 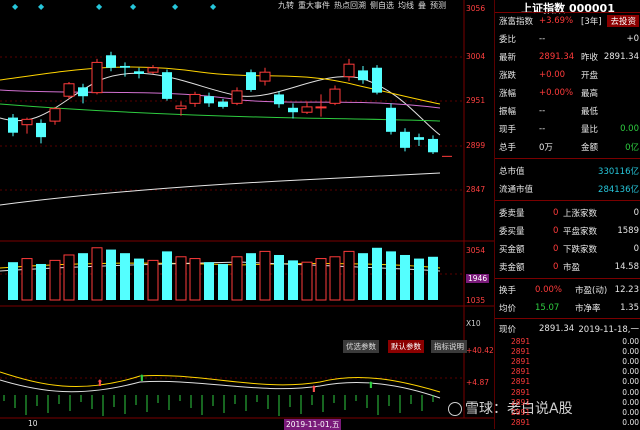 What do you see at coordinates (572, 268) in the screenshot?
I see `breadth-label: 市盈` at bounding box center [572, 268].